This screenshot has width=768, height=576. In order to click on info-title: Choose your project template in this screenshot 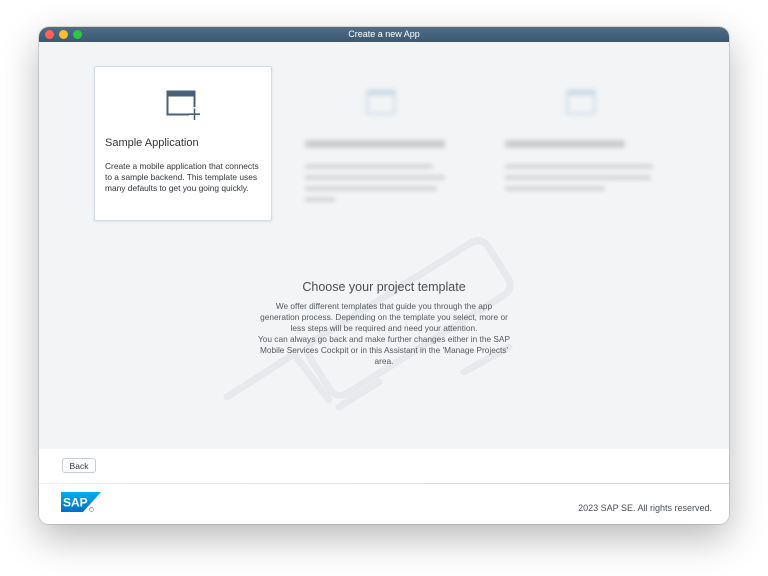, I will do `click(384, 287)`.